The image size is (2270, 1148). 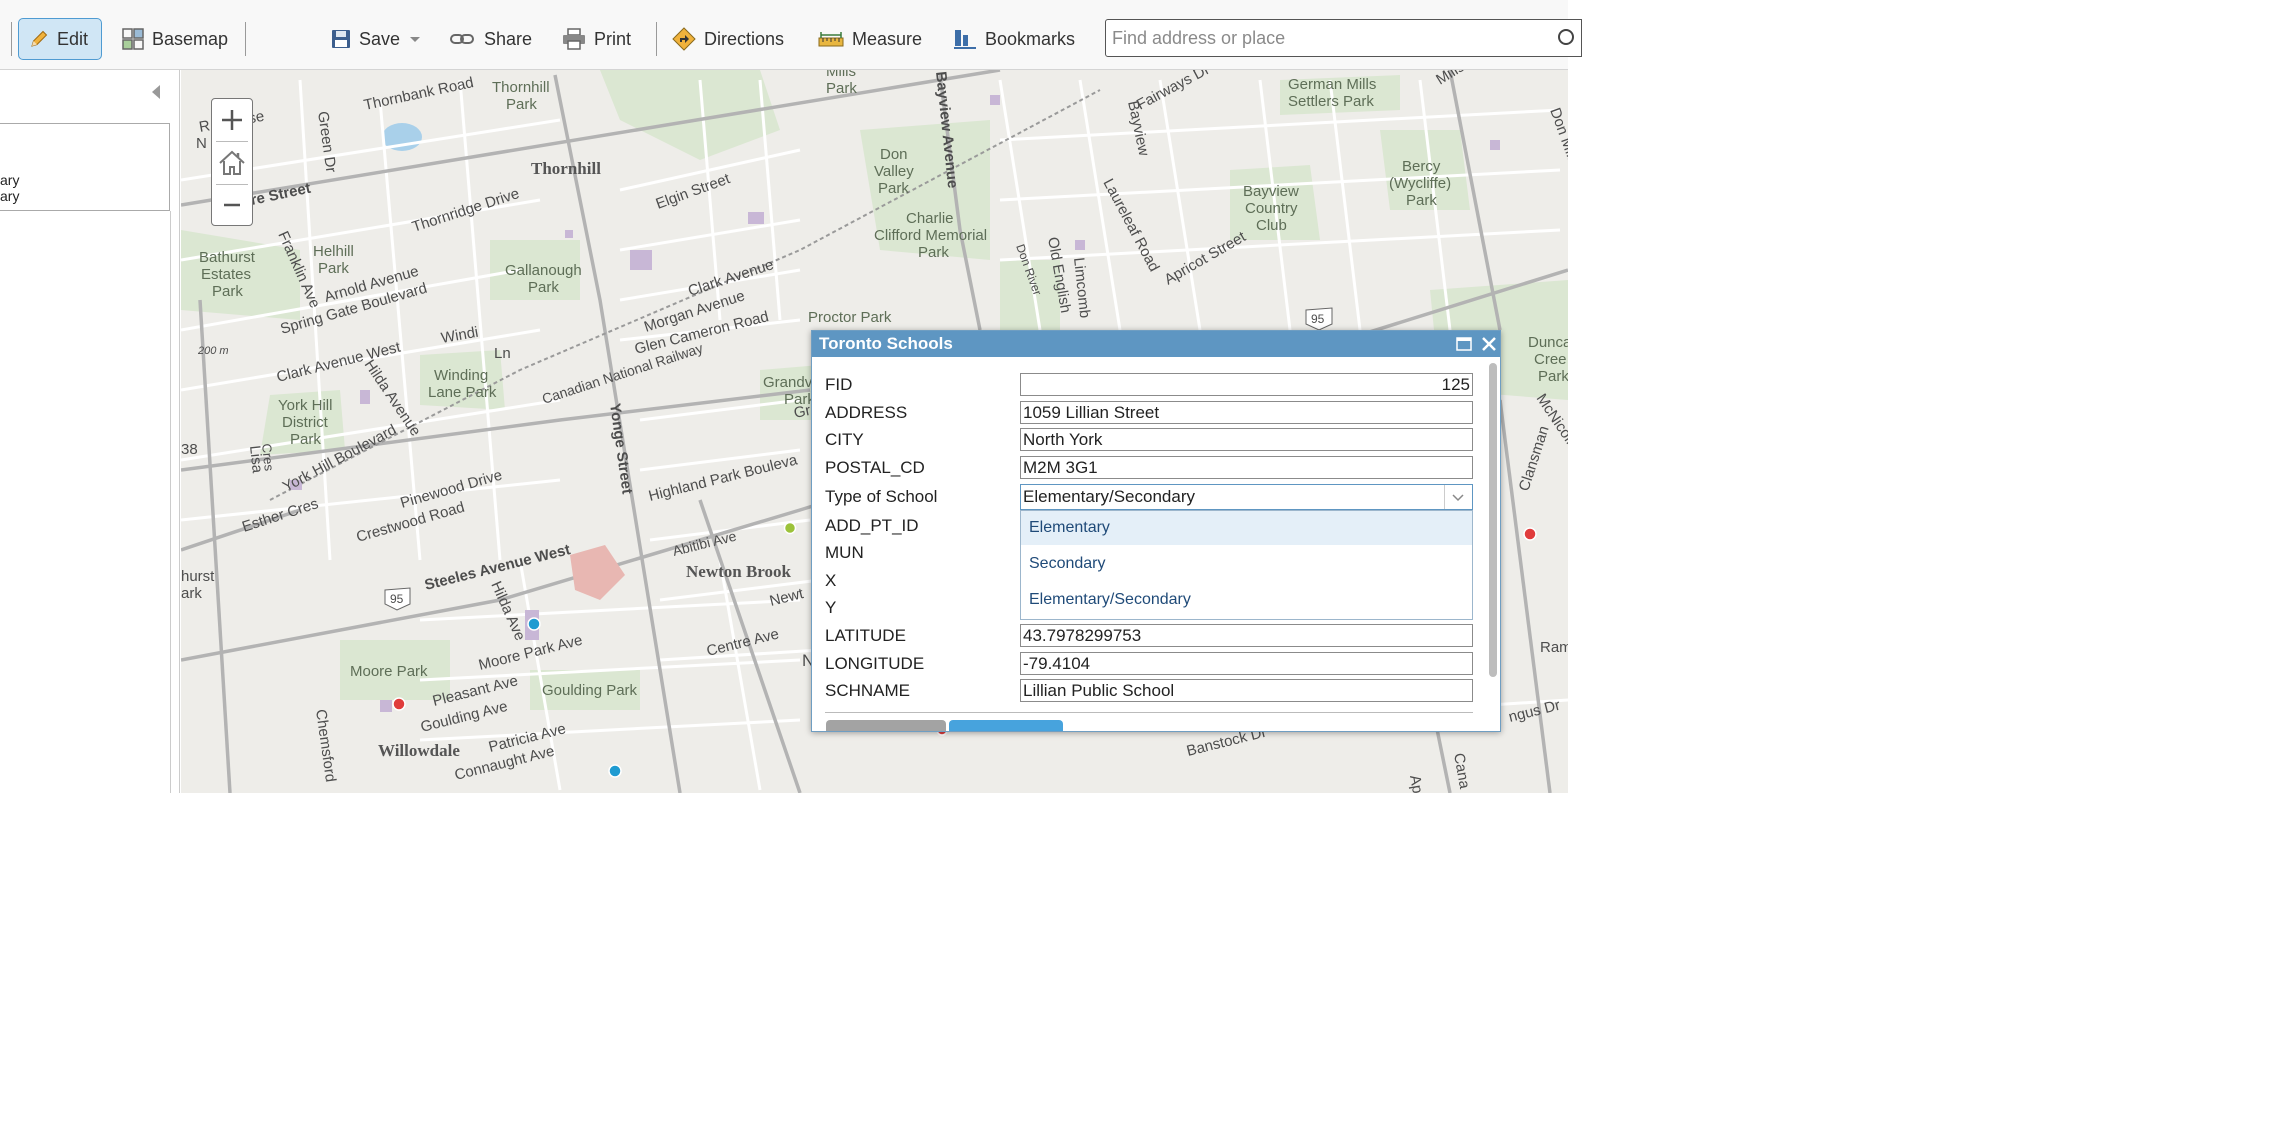 I want to click on directions-button: Directions, so click(x=728, y=39).